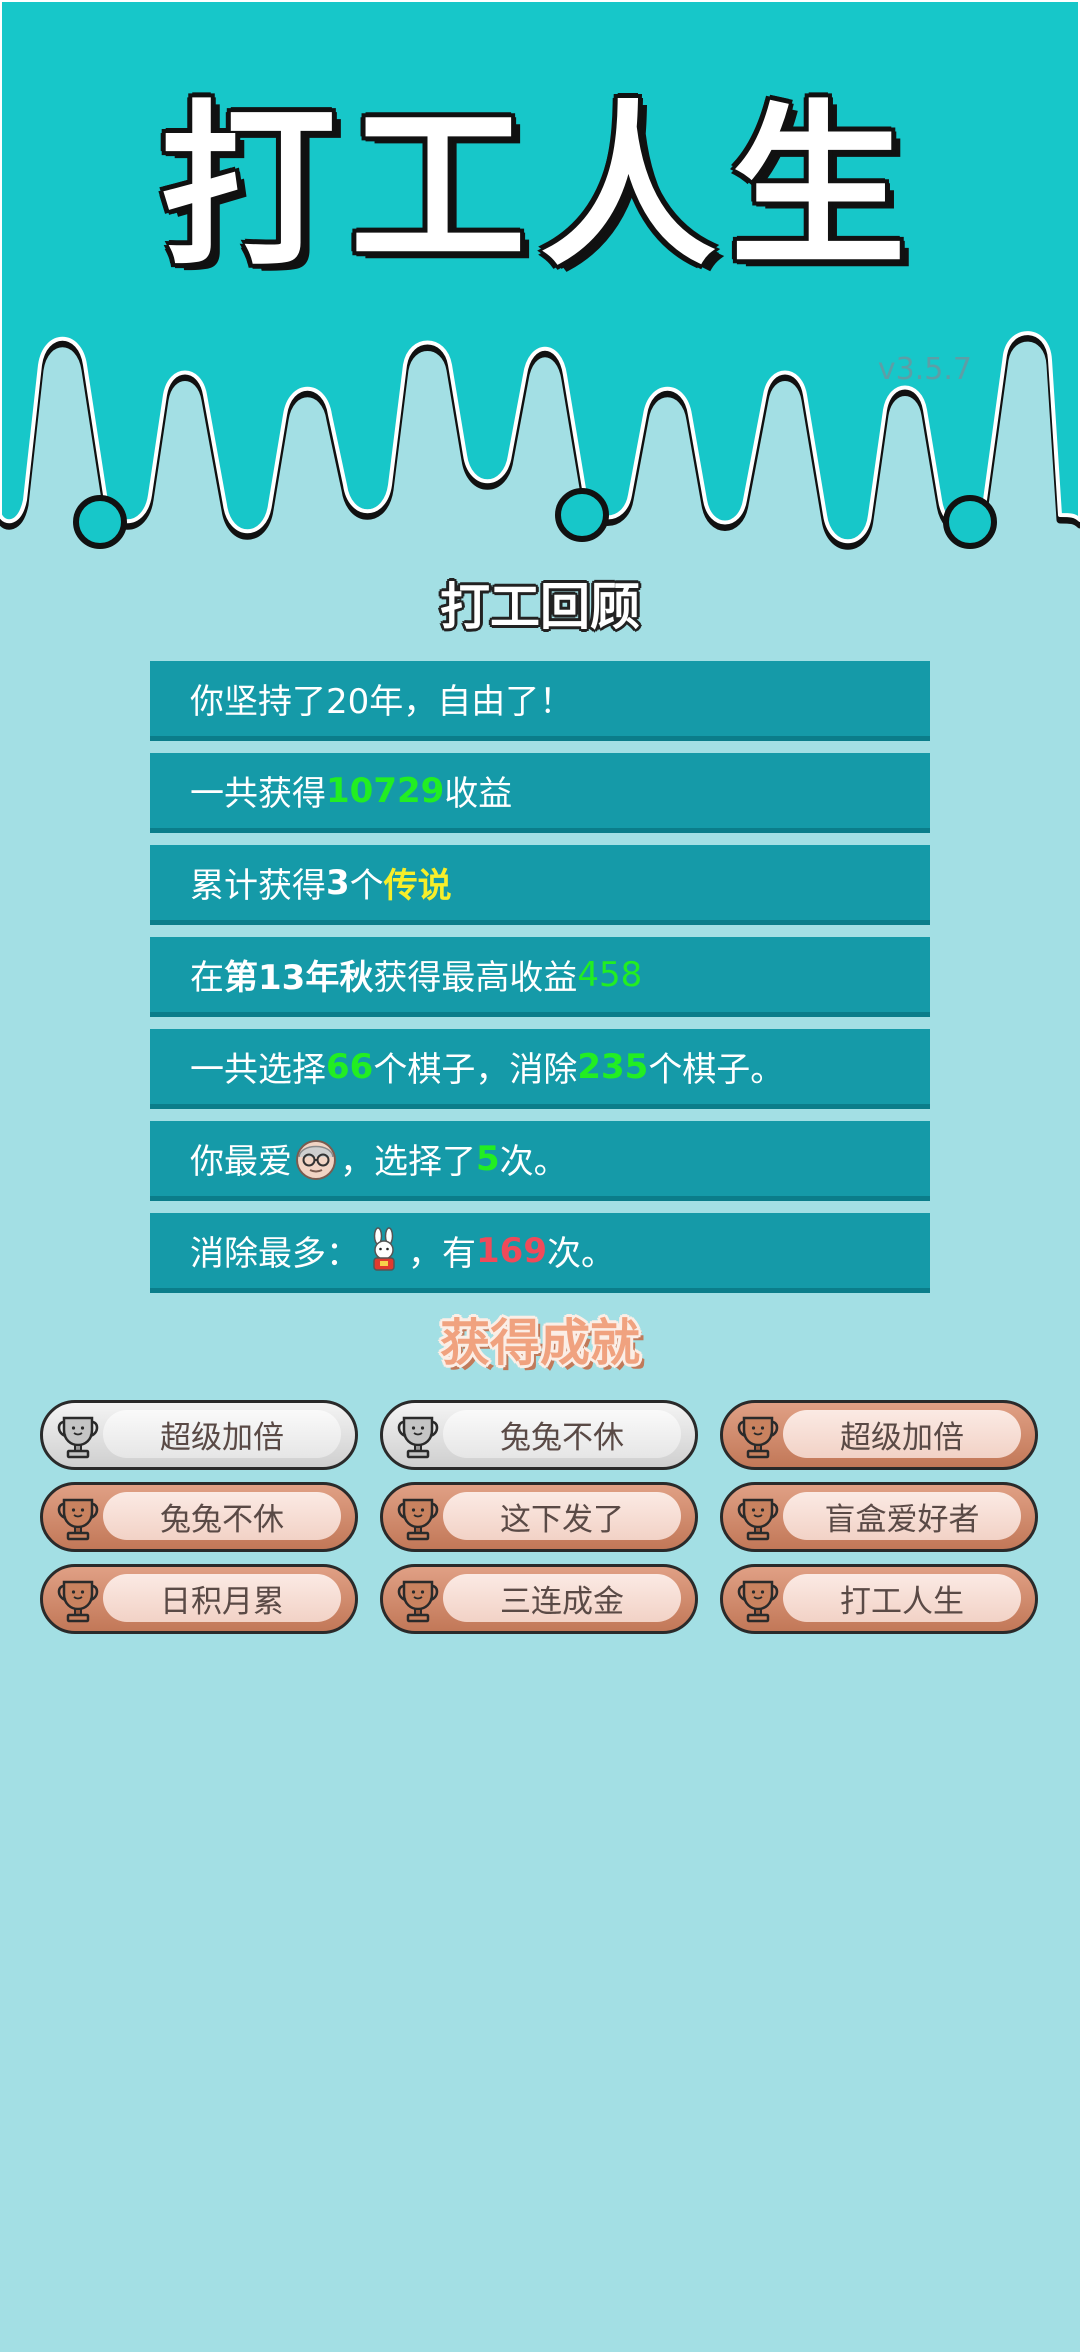 The height and width of the screenshot is (2352, 1080). What do you see at coordinates (716, 1070) in the screenshot?
I see `review-text: 个棋子。` at bounding box center [716, 1070].